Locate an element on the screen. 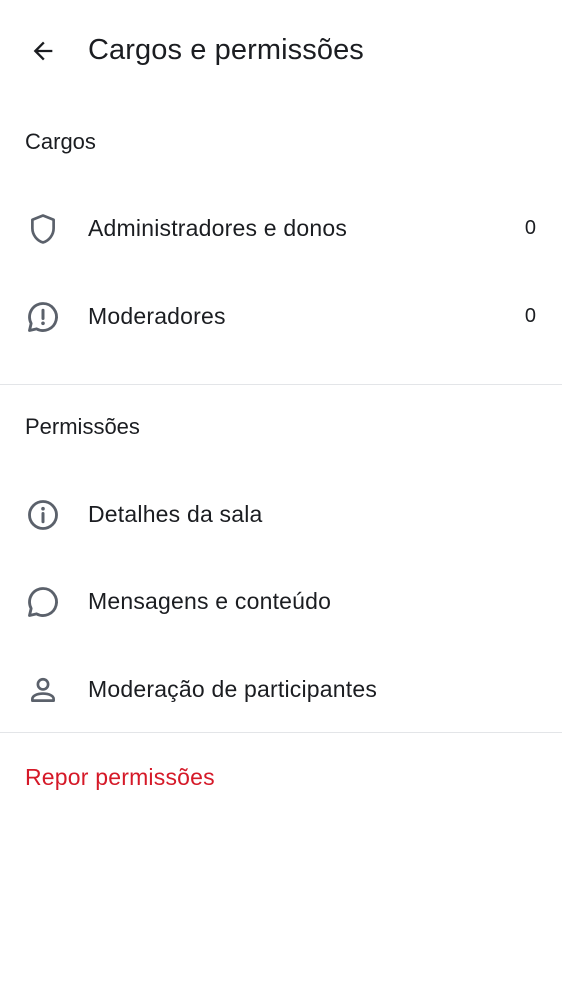 The width and height of the screenshot is (562, 1000). row-messages-content: Mensagens e conteúdo is located at coordinates (281, 601).